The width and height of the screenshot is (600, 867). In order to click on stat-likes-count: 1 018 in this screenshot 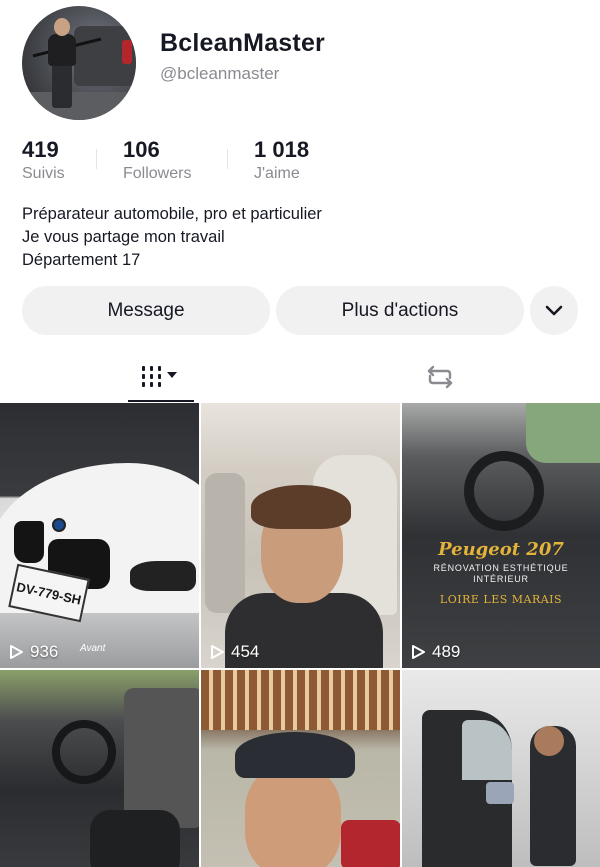, I will do `click(282, 149)`.